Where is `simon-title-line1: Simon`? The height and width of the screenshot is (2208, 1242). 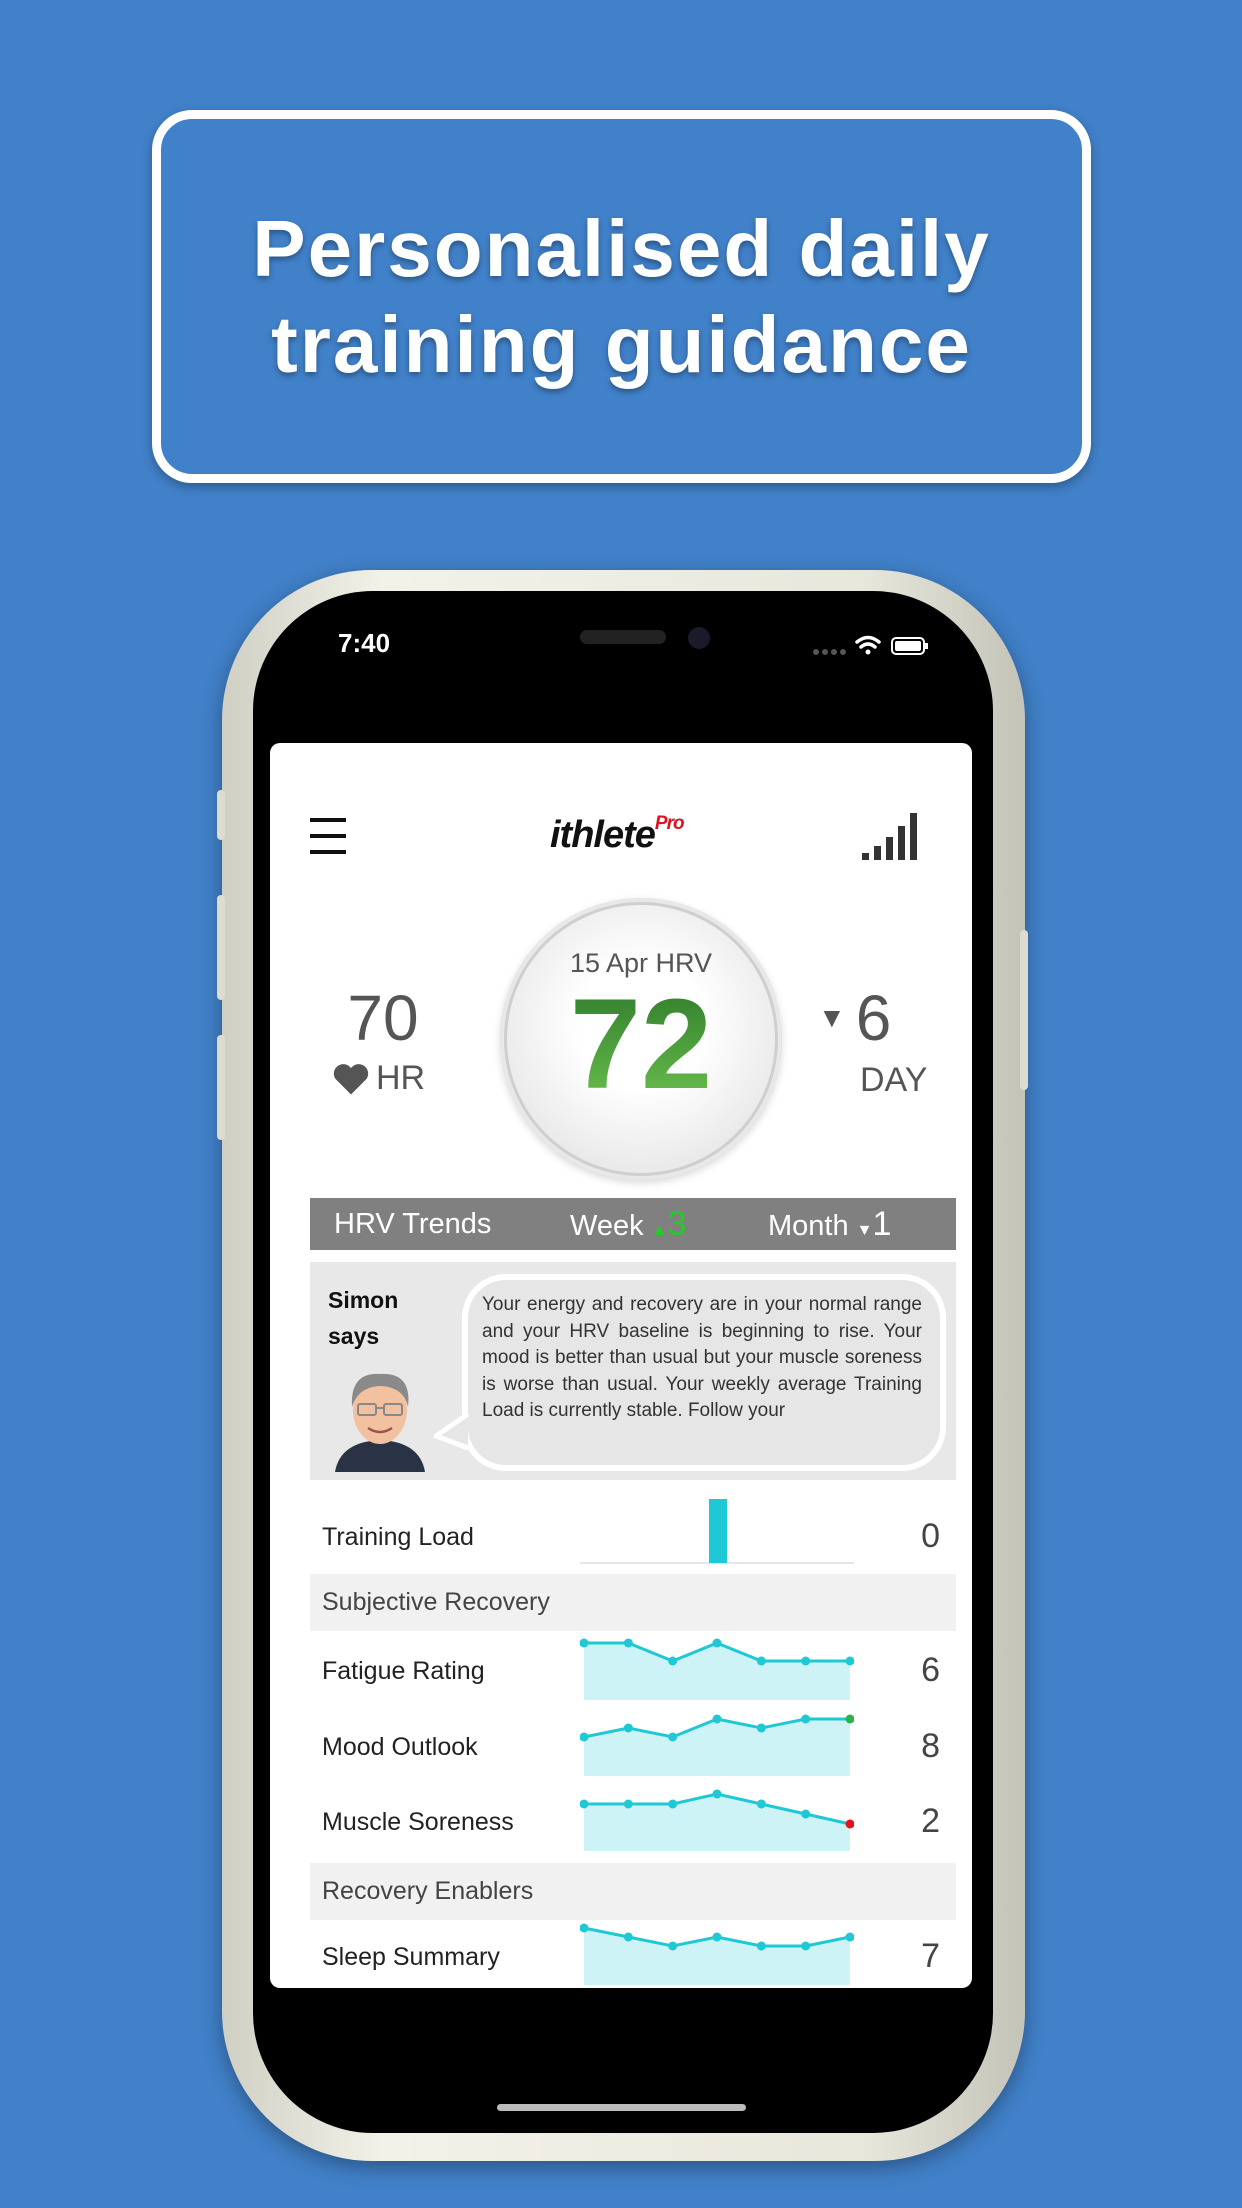 simon-title-line1: Simon is located at coordinates (363, 1300).